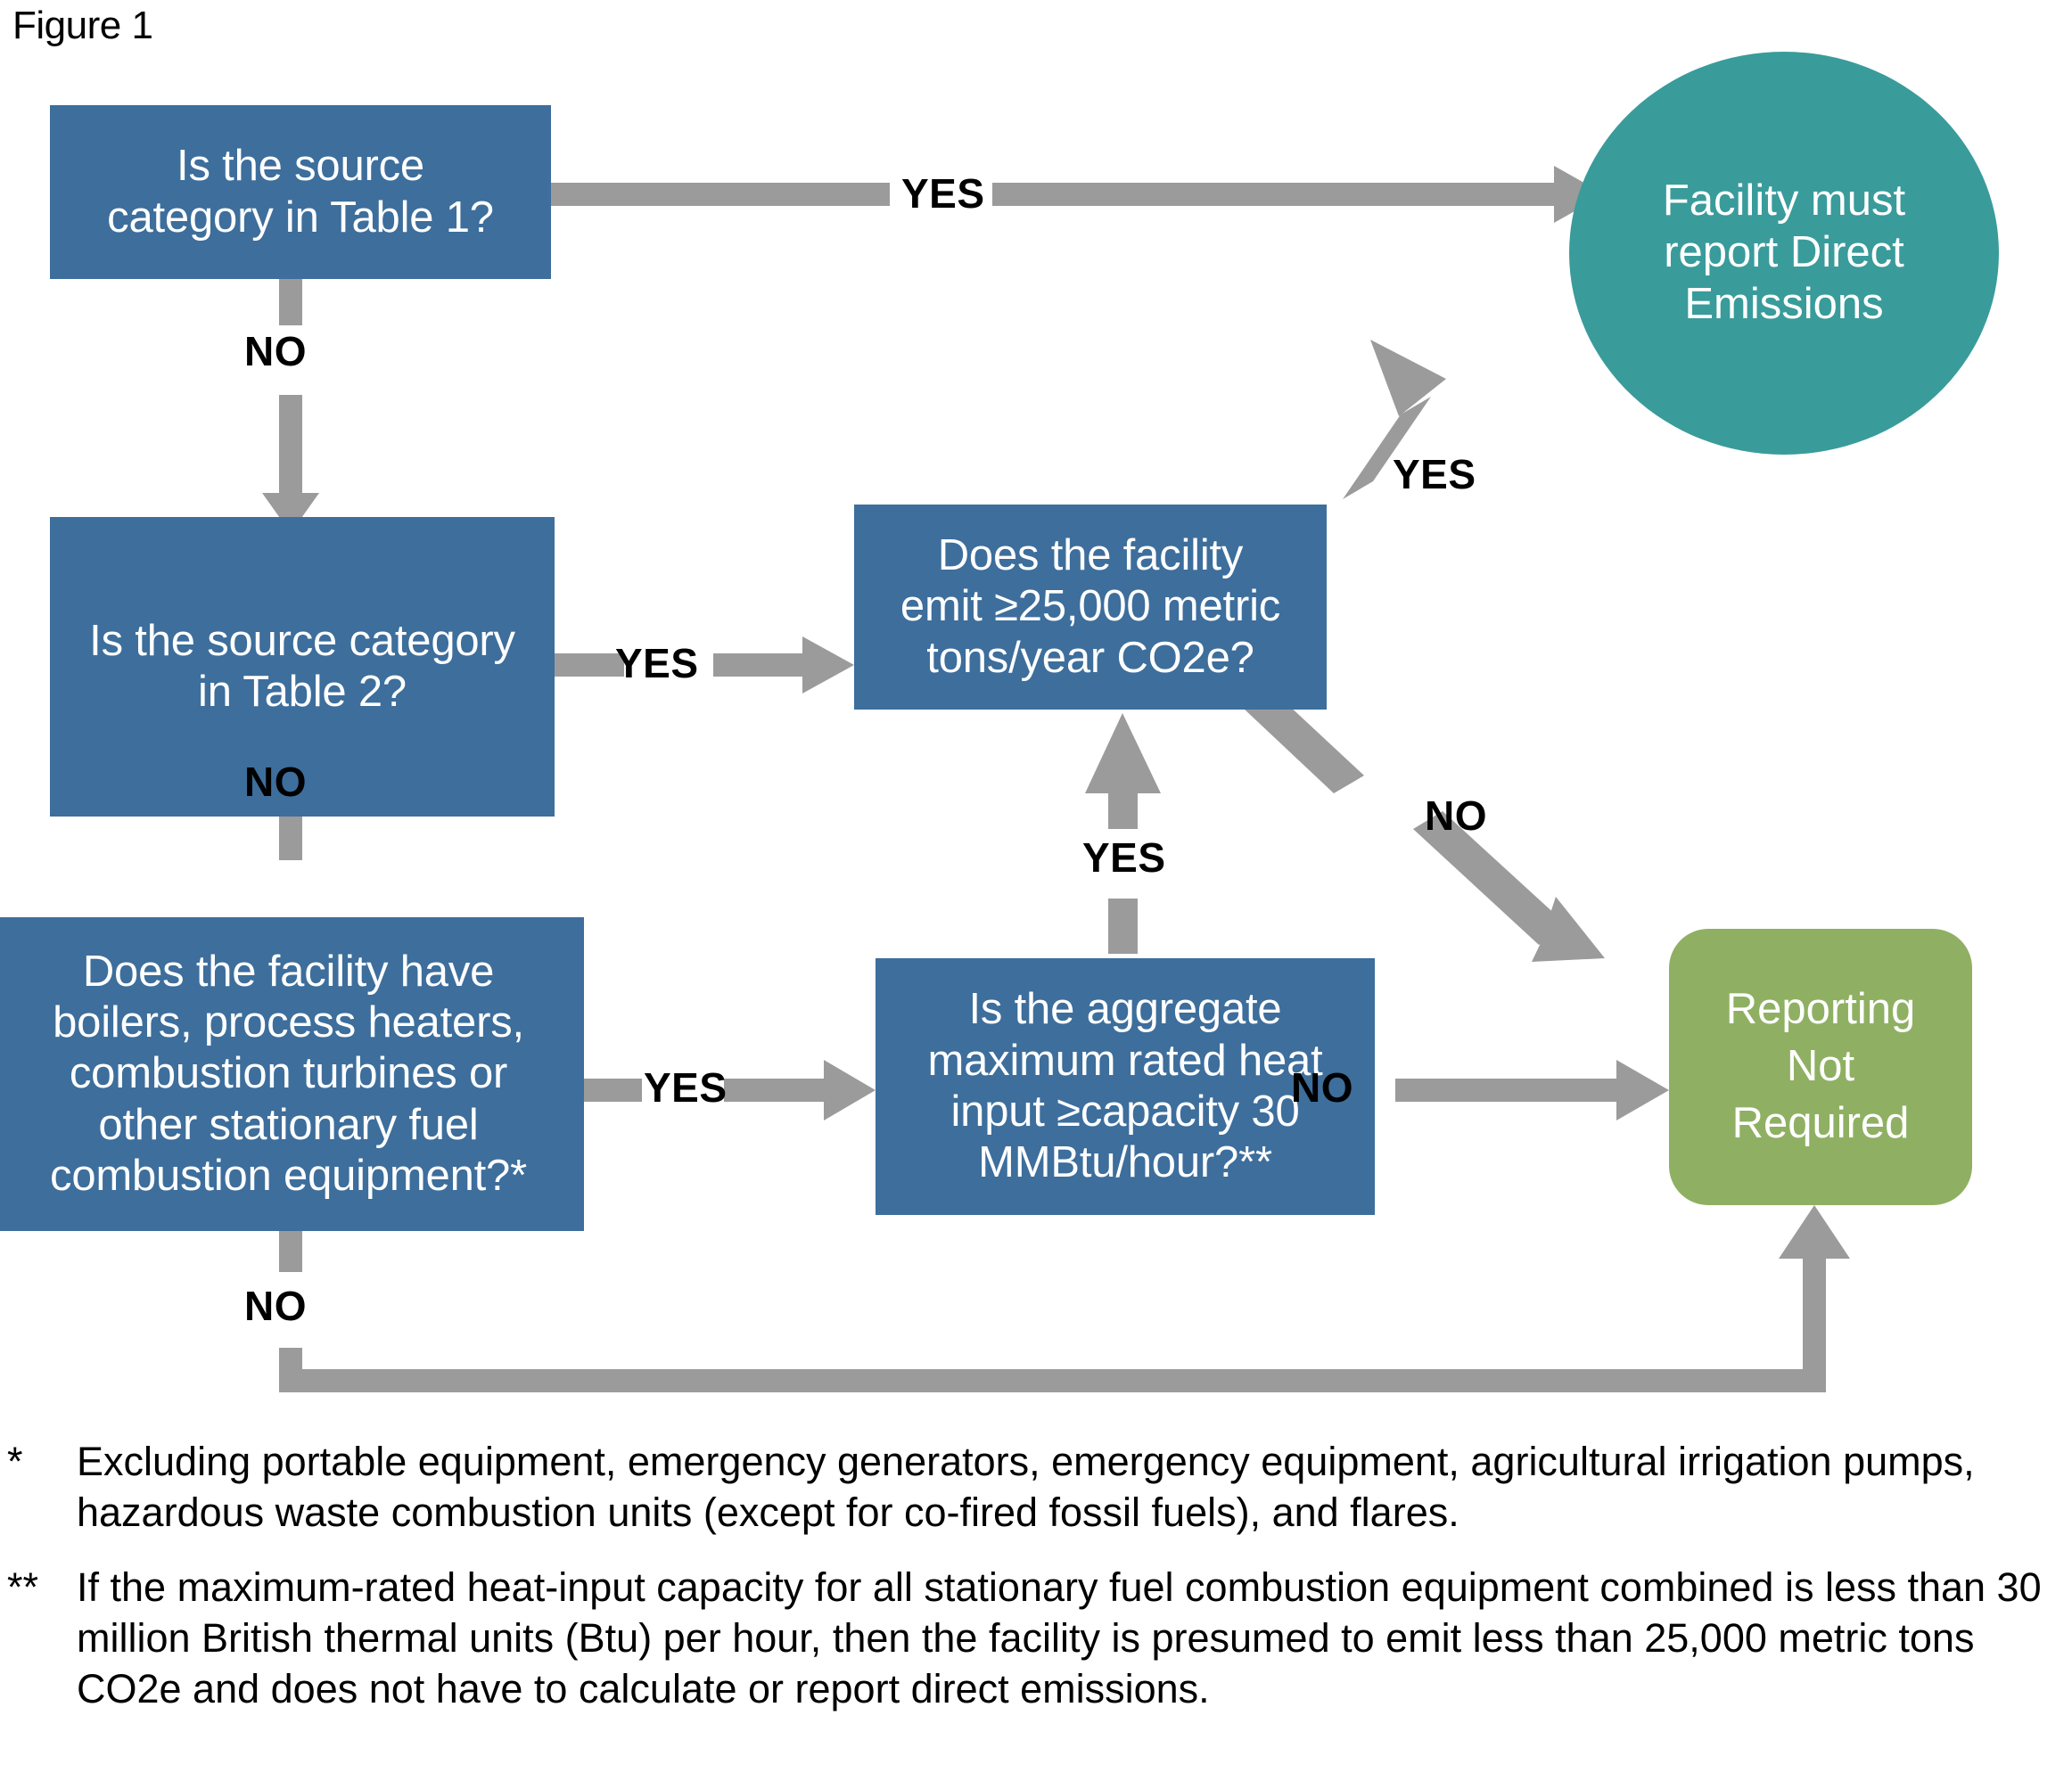 This screenshot has height=1781, width=2072. Describe the element at coordinates (23, 1587) in the screenshot. I see `footnote-marker: **` at that location.